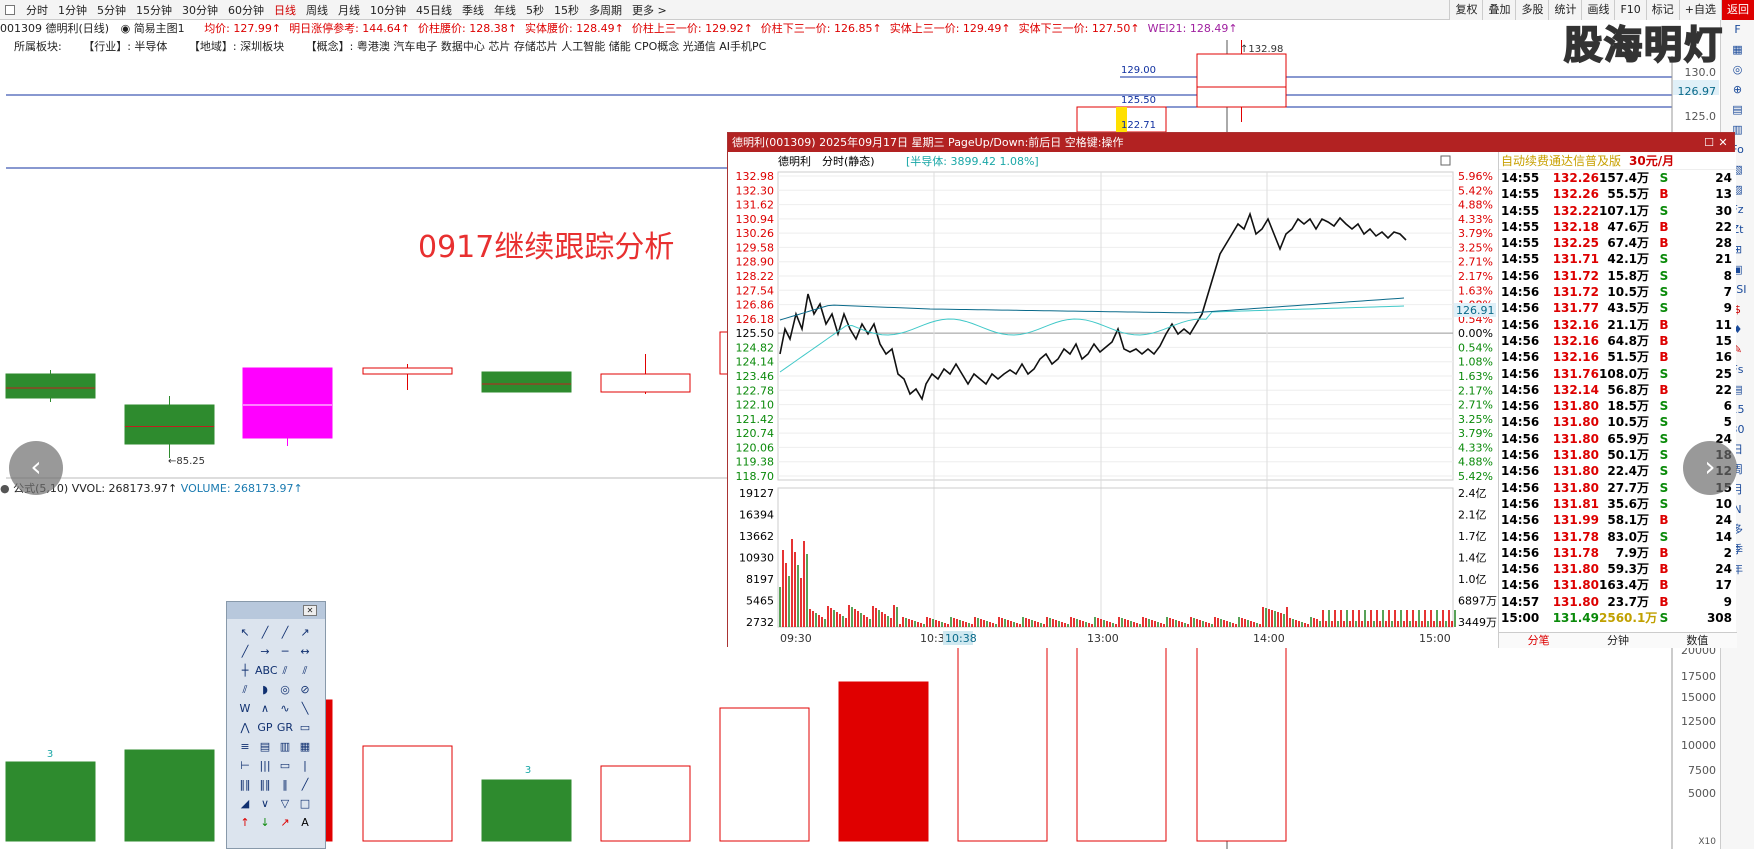  What do you see at coordinates (285, 727) in the screenshot?
I see `draw-tool-22: GR` at bounding box center [285, 727].